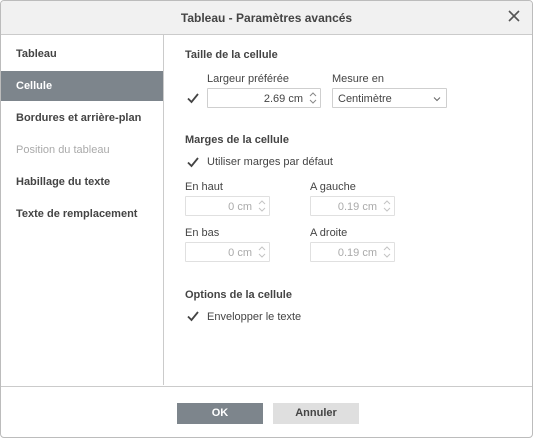  Describe the element at coordinates (329, 233) in the screenshot. I see `margin-right-label: A droite` at that location.